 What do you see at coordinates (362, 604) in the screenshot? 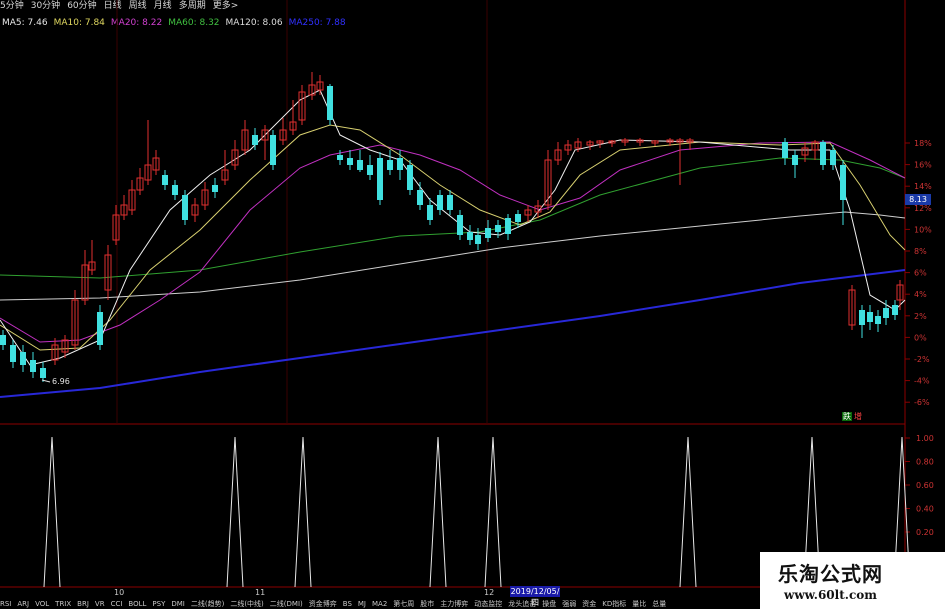
I see `indicator-tab: MJ` at bounding box center [362, 604].